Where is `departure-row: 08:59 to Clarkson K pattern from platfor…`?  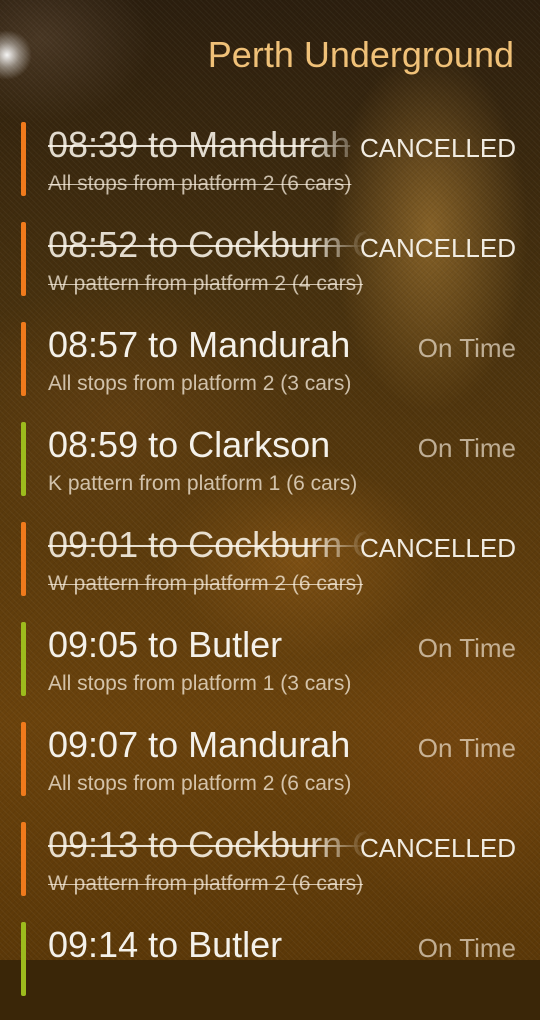 departure-row: 08:59 to Clarkson K pattern from platfor… is located at coordinates (270, 470).